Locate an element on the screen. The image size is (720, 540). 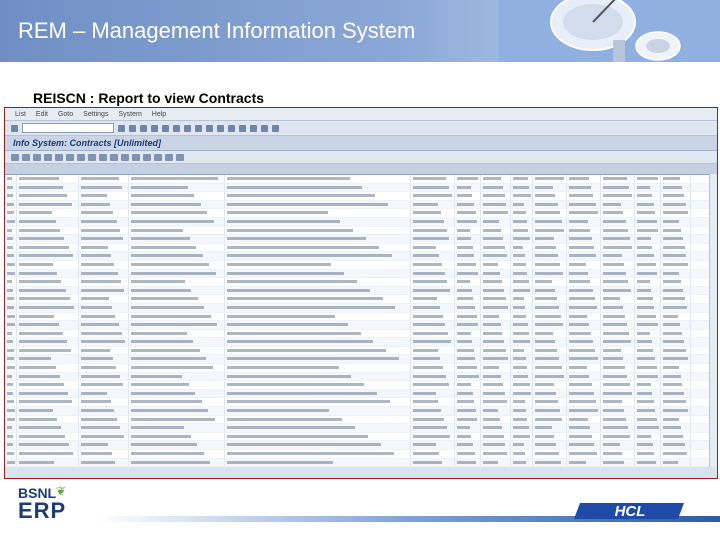
cancel-icon is located at coordinates (154, 128).